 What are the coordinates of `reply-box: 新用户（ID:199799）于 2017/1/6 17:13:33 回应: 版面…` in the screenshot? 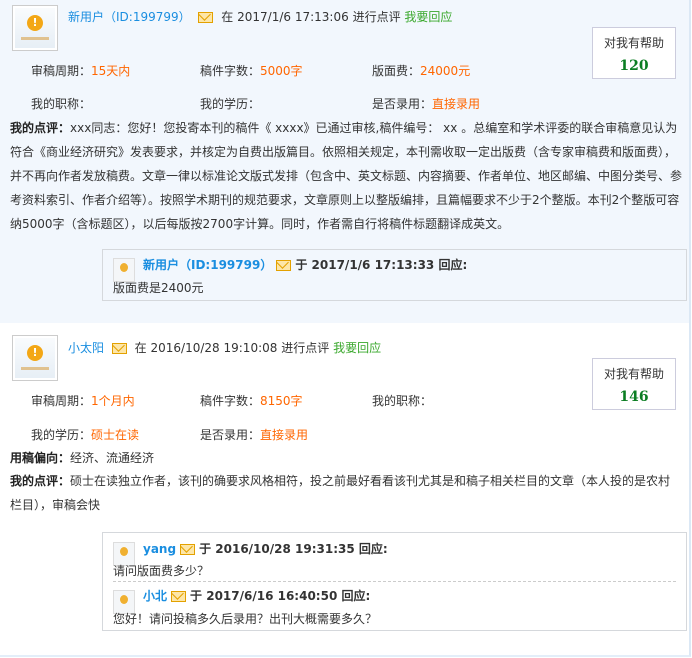 It's located at (394, 275).